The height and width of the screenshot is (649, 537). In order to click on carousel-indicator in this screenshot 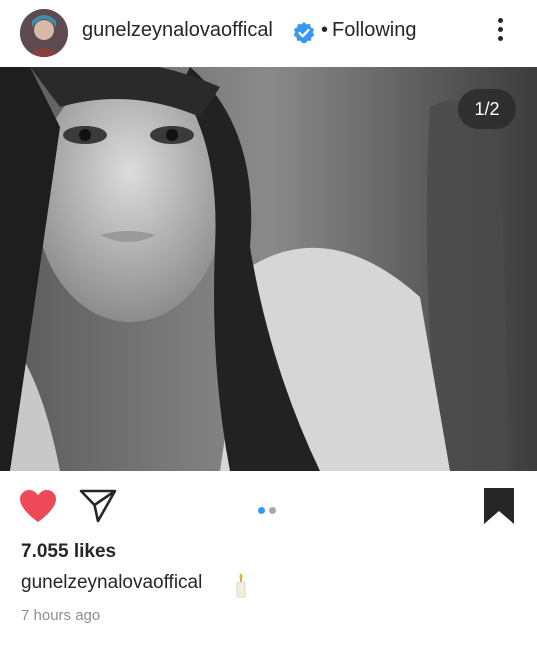, I will do `click(269, 507)`.